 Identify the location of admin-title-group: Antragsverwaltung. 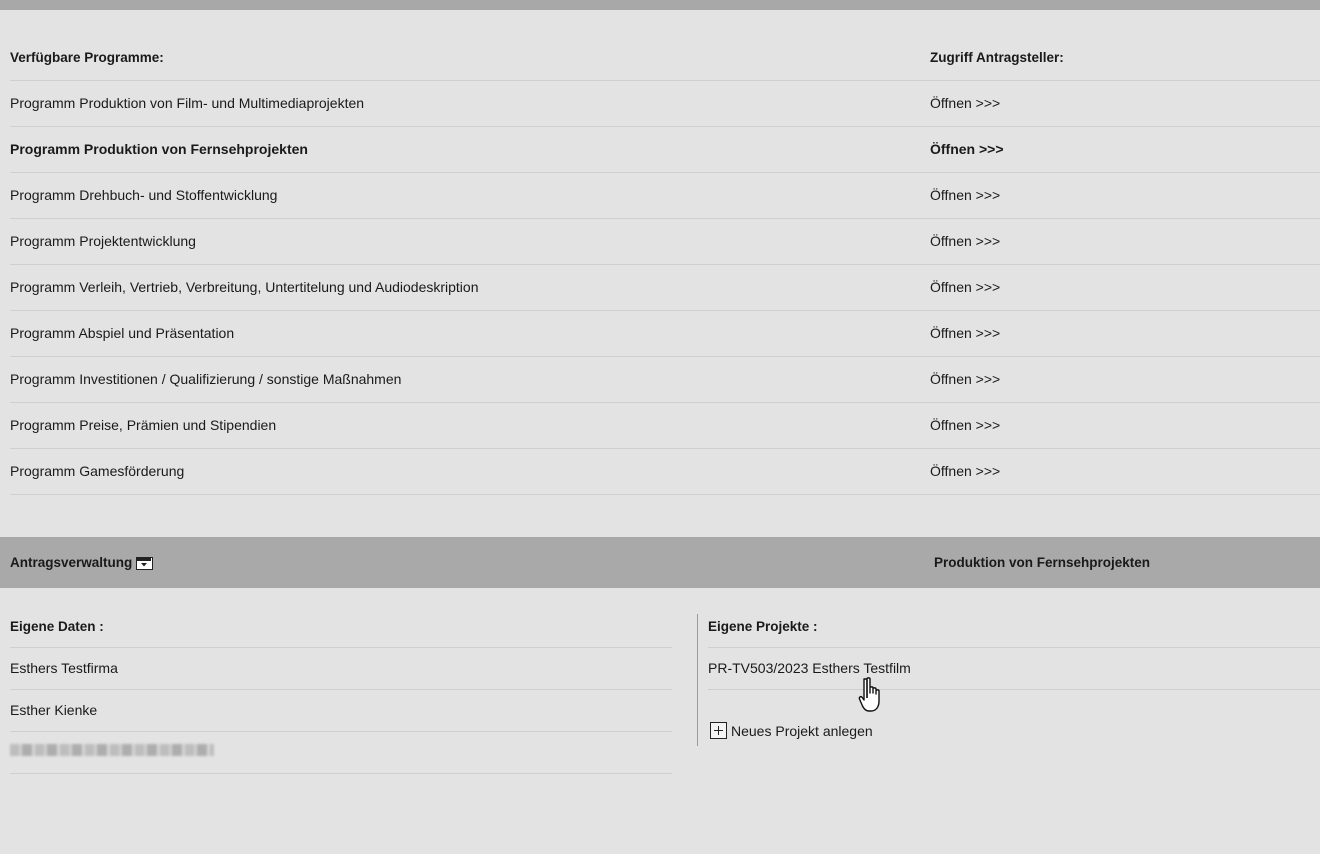
(82, 563).